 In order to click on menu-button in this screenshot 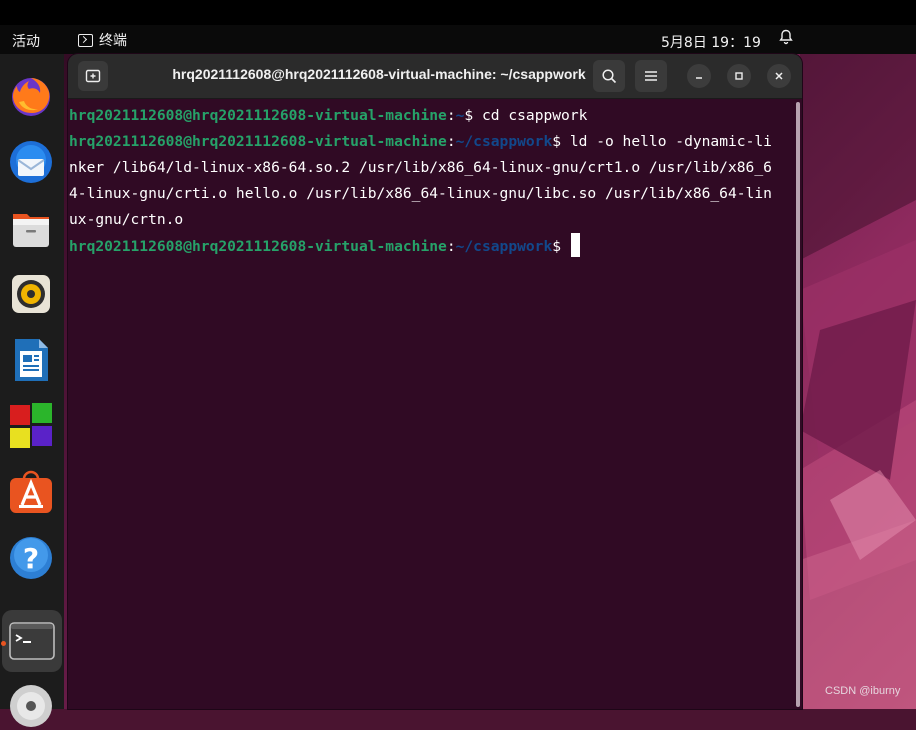, I will do `click(651, 76)`.